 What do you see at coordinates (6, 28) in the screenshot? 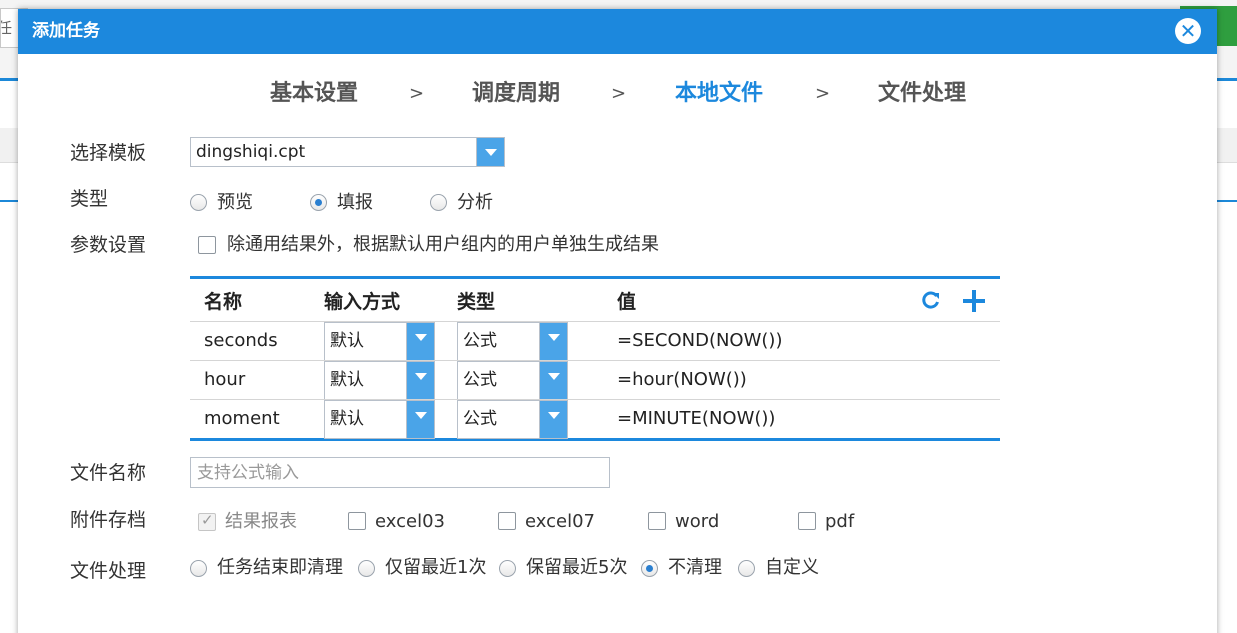
I see `background-input-text: 任` at bounding box center [6, 28].